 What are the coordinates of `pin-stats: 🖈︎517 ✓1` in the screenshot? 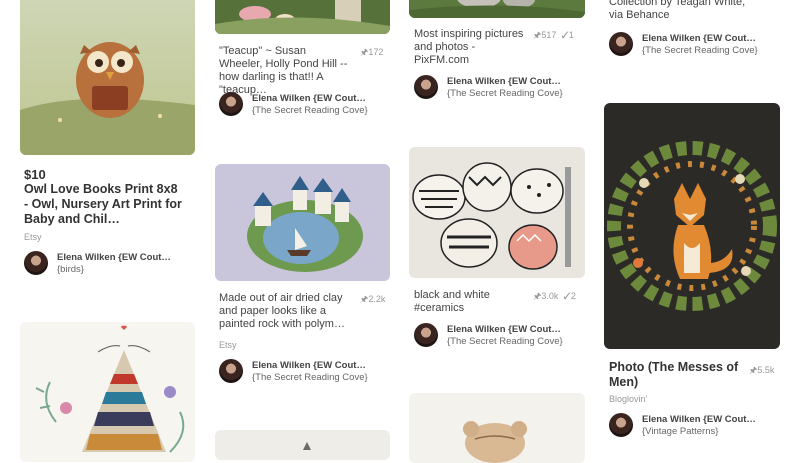 It's located at (553, 36).